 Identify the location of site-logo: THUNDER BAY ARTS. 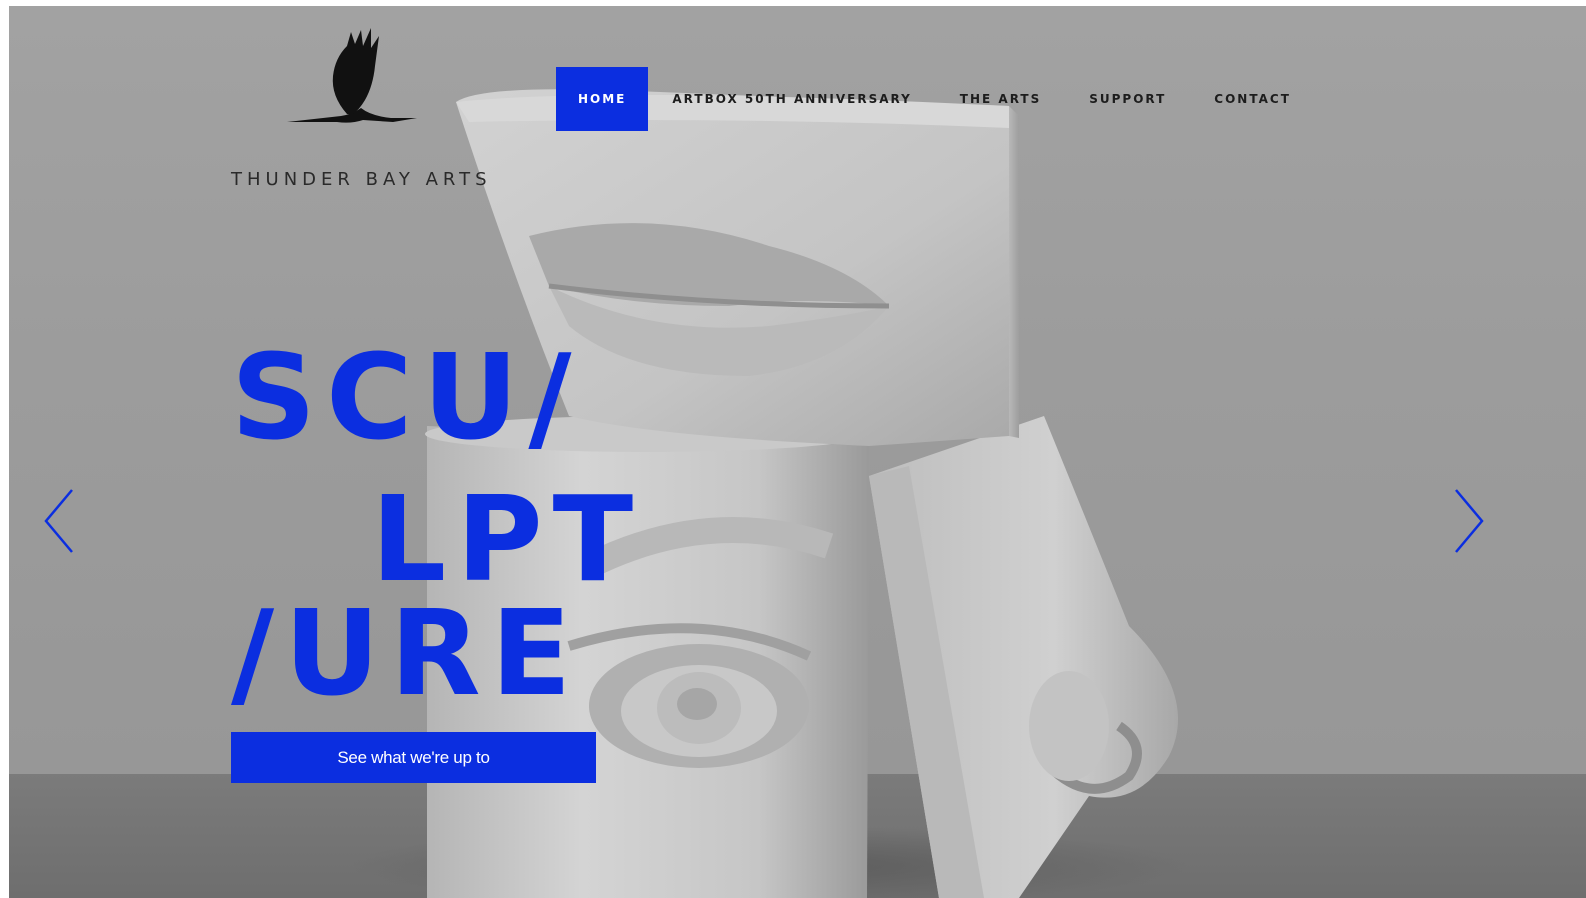
(359, 108).